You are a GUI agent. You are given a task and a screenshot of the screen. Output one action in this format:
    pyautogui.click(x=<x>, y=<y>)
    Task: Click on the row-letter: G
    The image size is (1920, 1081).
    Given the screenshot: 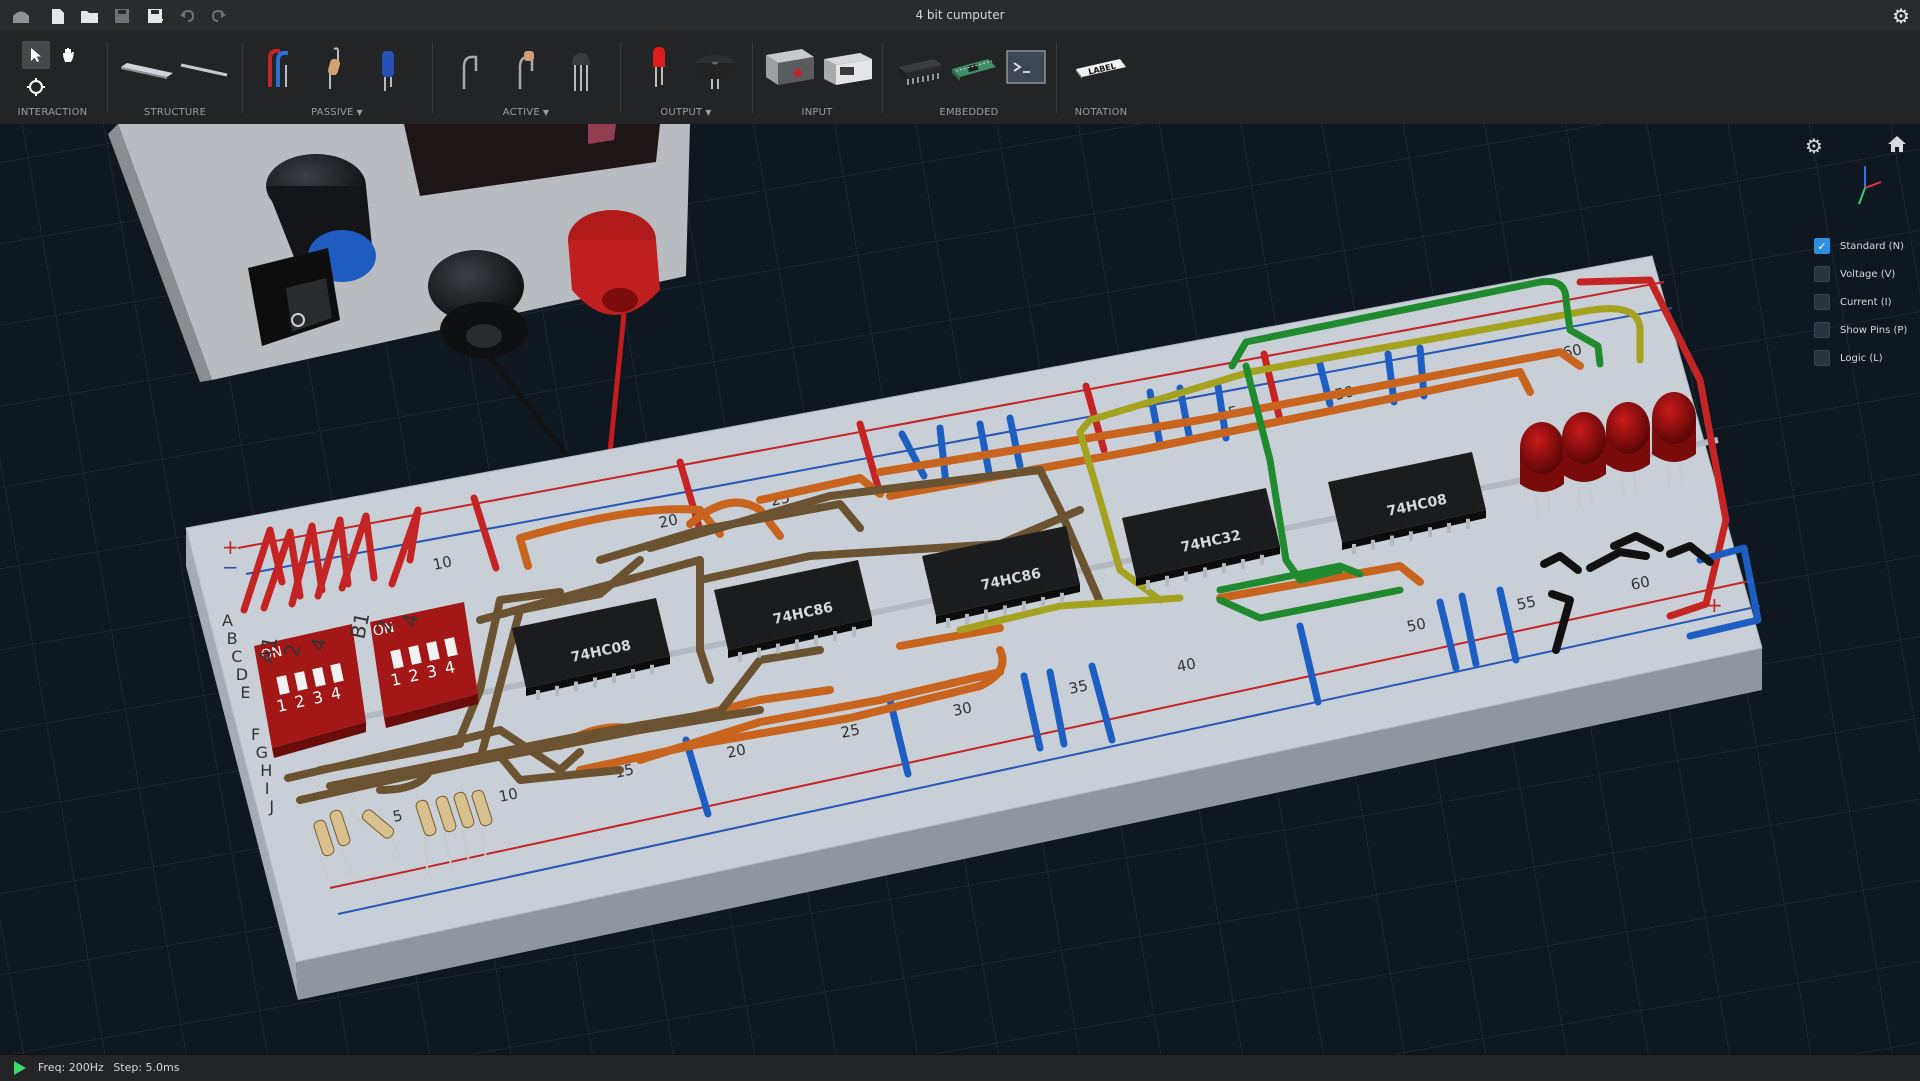 What is the action you would take?
    pyautogui.click(x=262, y=752)
    